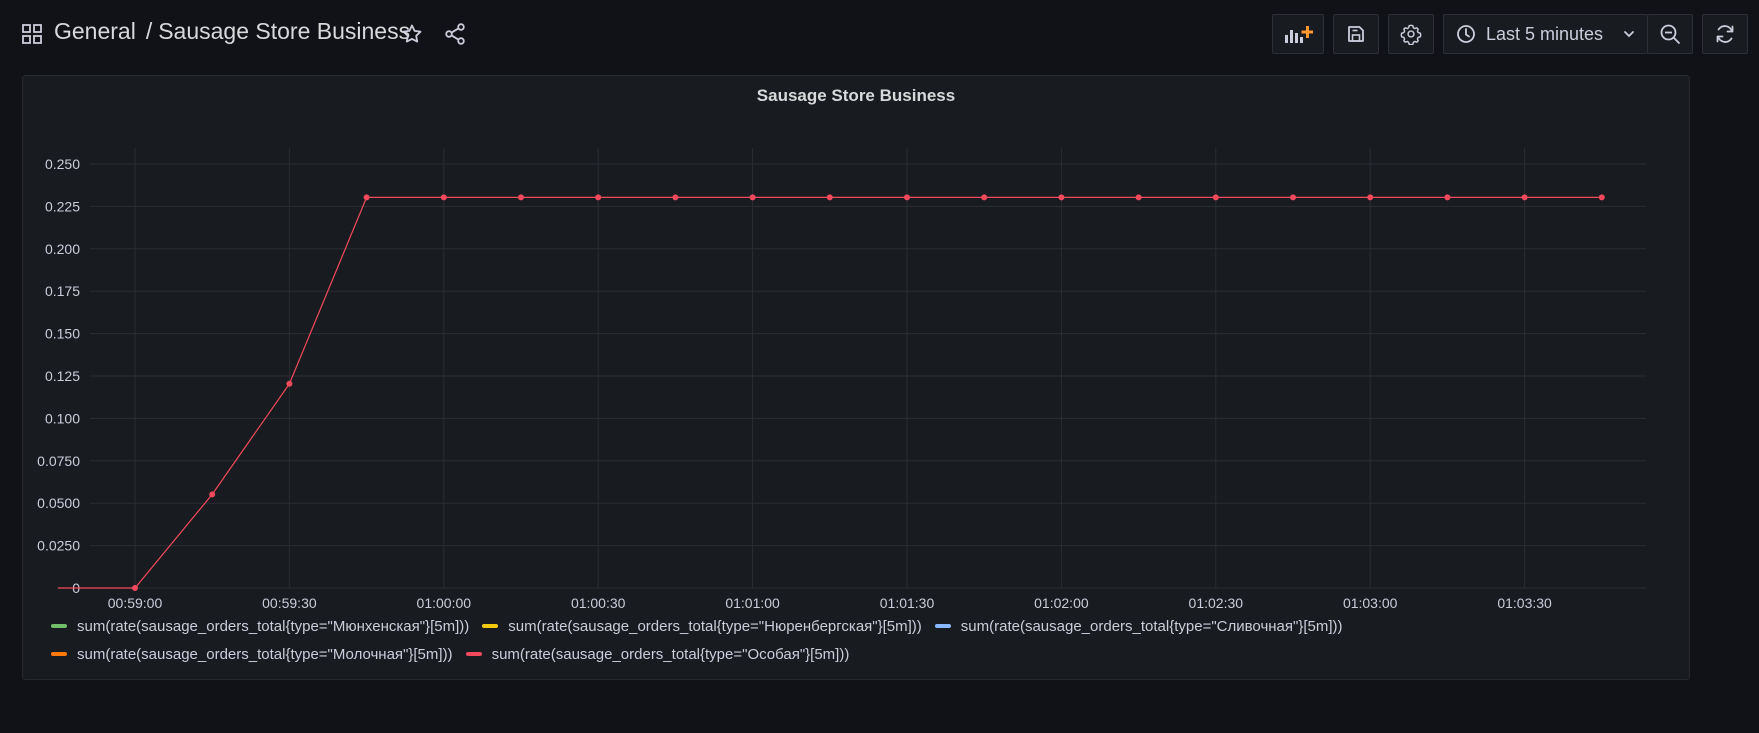 The height and width of the screenshot is (733, 1759). Describe the element at coordinates (58, 461) in the screenshot. I see `y-tick-label: 0.0750` at that location.